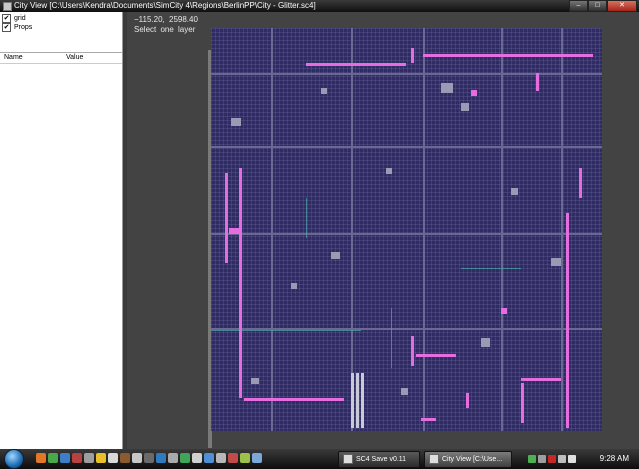  What do you see at coordinates (14, 459) in the screenshot?
I see `start-button` at bounding box center [14, 459].